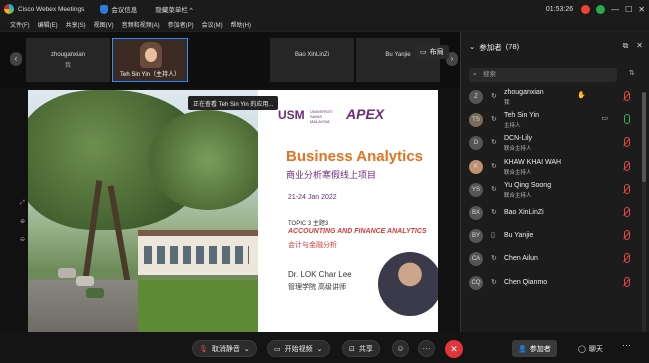 This screenshot has height=363, width=649. Describe the element at coordinates (555, 283) in the screenshot. I see `list-item: CQ ↻ Chen Qianmo` at that location.